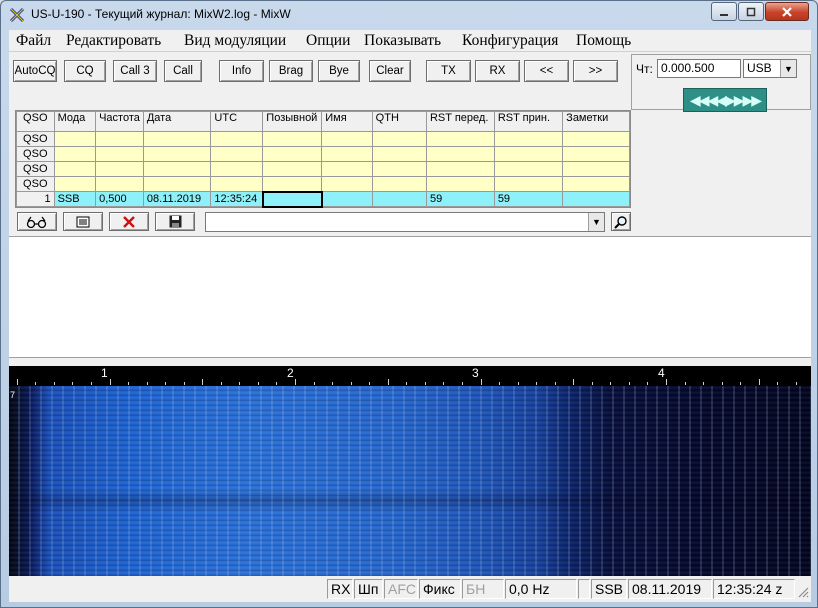 This screenshot has width=818, height=608. Describe the element at coordinates (340, 589) in the screenshot. I see `status-rx: RX` at that location.